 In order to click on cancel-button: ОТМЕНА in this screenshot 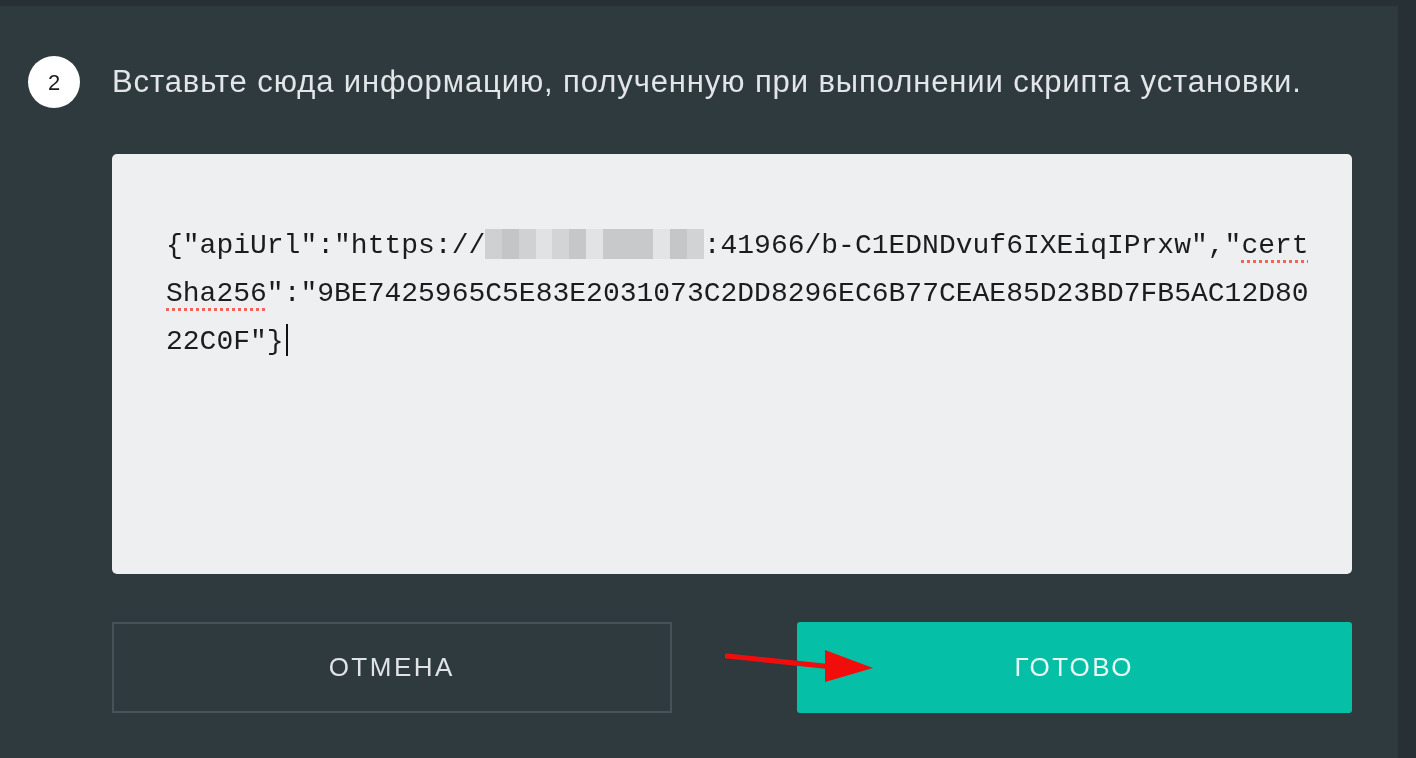, I will do `click(392, 667)`.